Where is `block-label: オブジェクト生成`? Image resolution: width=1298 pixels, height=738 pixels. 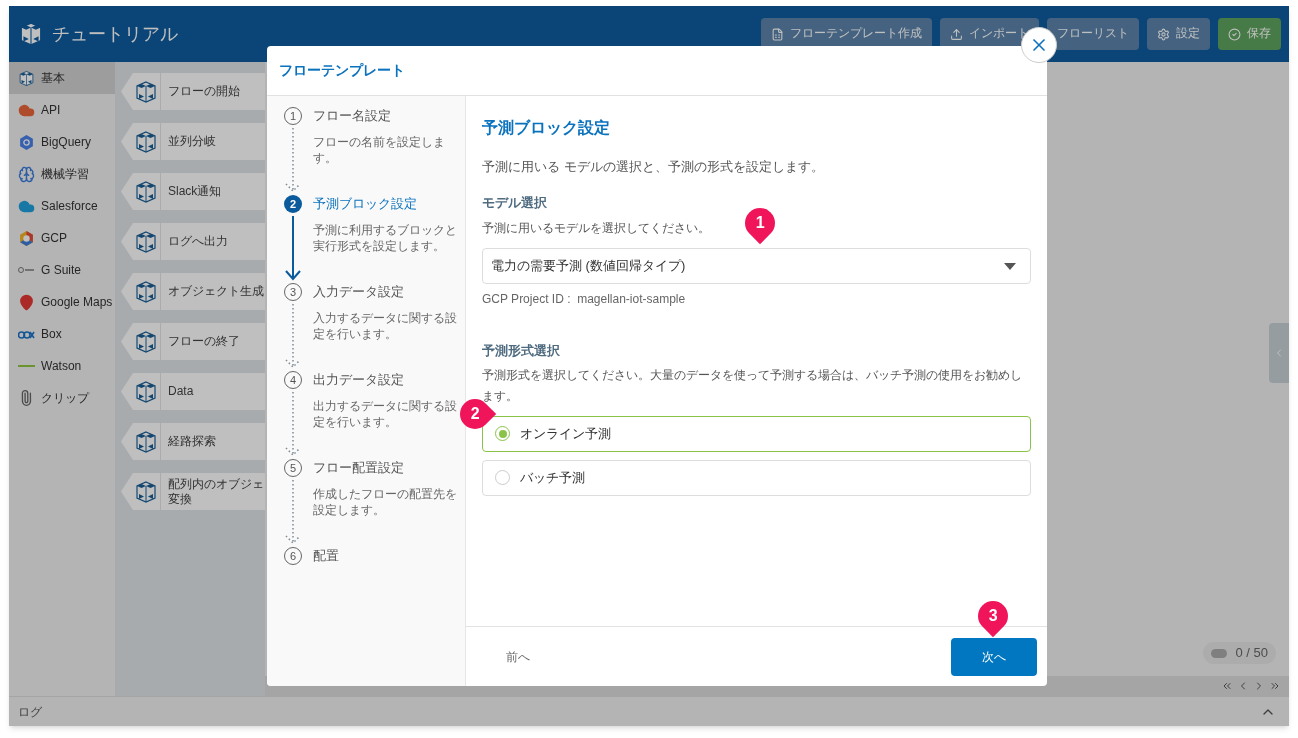 block-label: オブジェクト生成 is located at coordinates (215, 291).